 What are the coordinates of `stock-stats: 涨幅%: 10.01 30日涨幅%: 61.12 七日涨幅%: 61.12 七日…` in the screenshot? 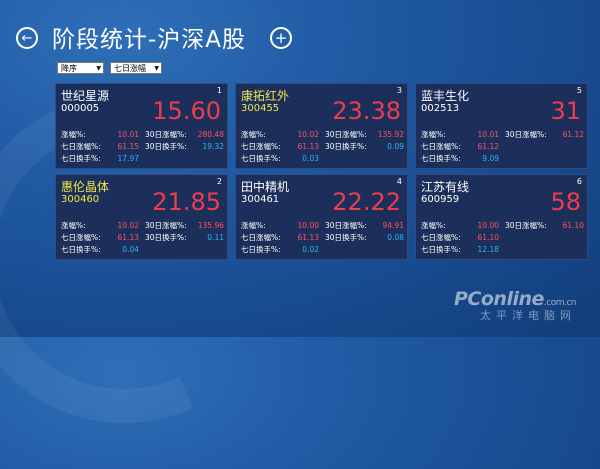 It's located at (502, 147).